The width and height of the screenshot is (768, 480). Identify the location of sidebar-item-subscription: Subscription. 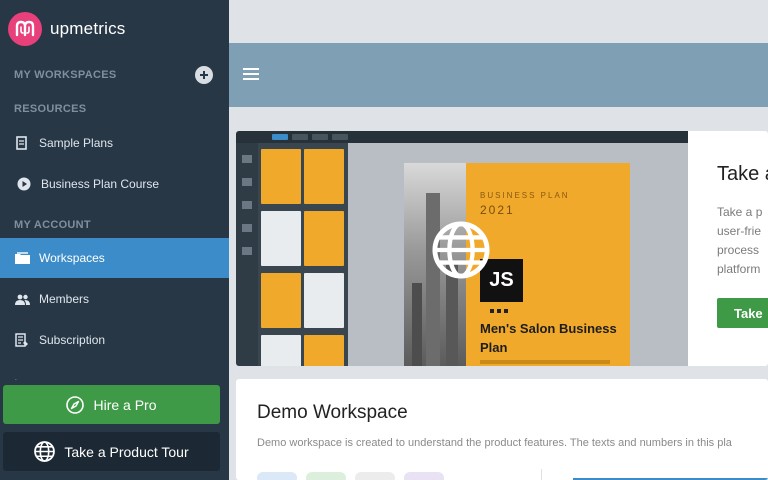
(114, 340).